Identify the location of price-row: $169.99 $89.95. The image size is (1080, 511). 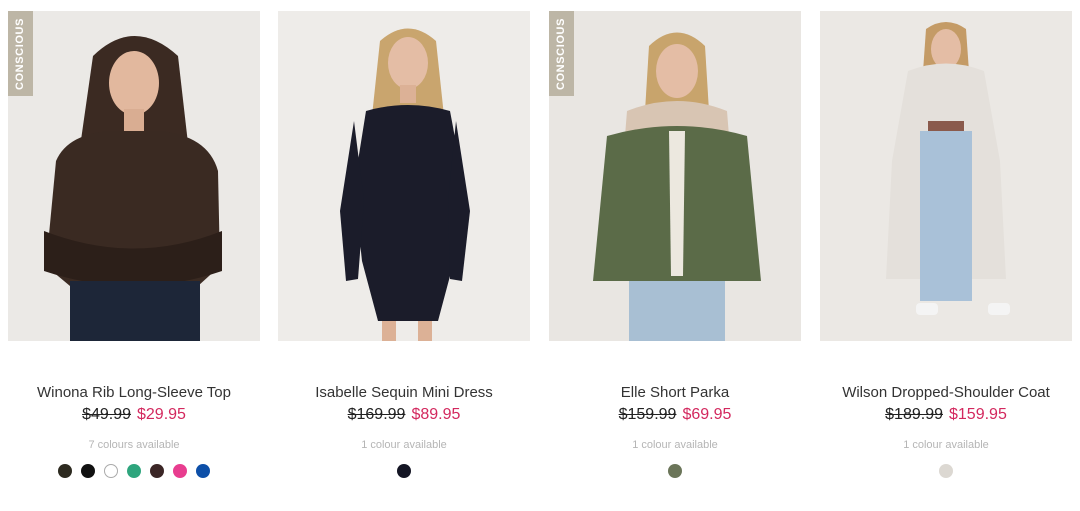
(404, 415).